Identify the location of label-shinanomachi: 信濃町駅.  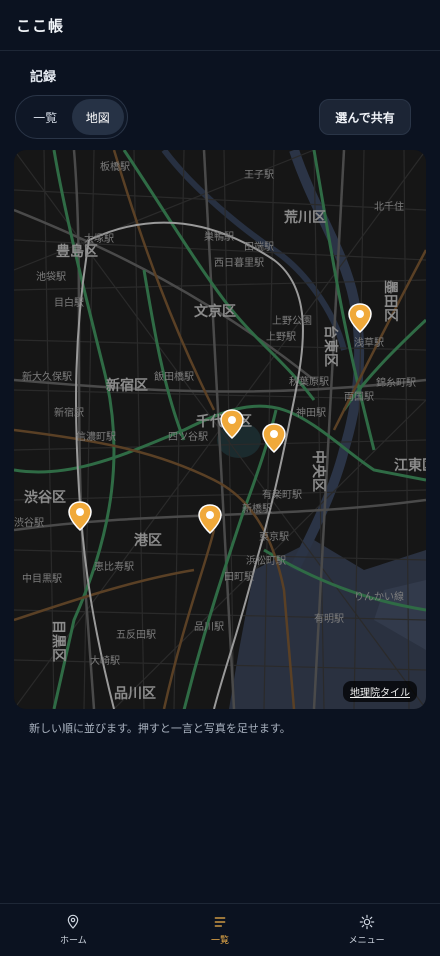
(96, 436).